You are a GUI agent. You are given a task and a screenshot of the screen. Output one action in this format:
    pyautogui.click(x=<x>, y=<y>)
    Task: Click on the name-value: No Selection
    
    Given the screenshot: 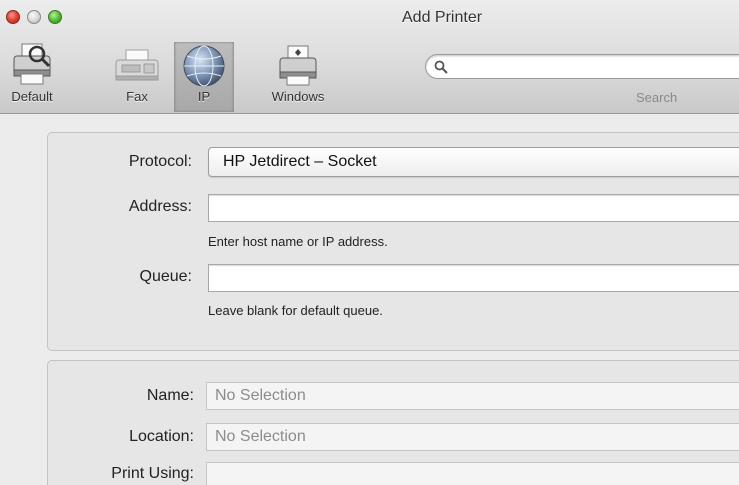 What is the action you would take?
    pyautogui.click(x=260, y=395)
    